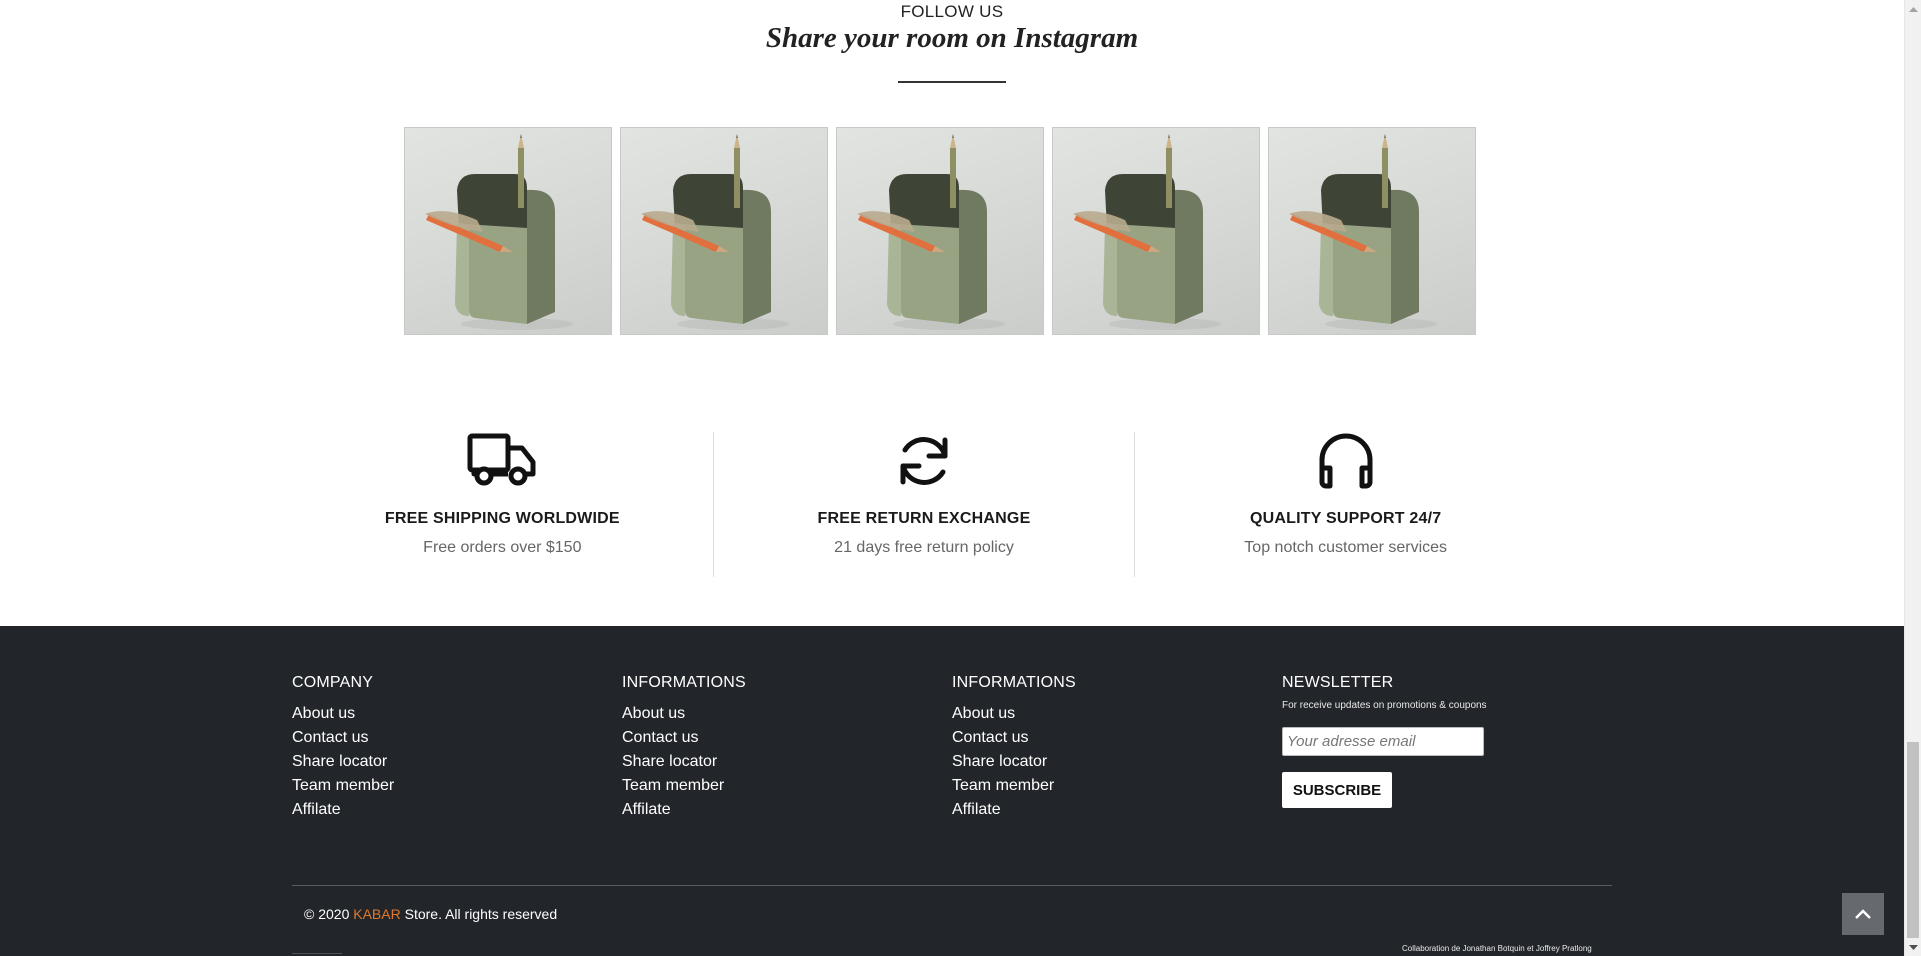 The image size is (1921, 956). I want to click on instagram-title: Share your room on Instagram, so click(952, 38).